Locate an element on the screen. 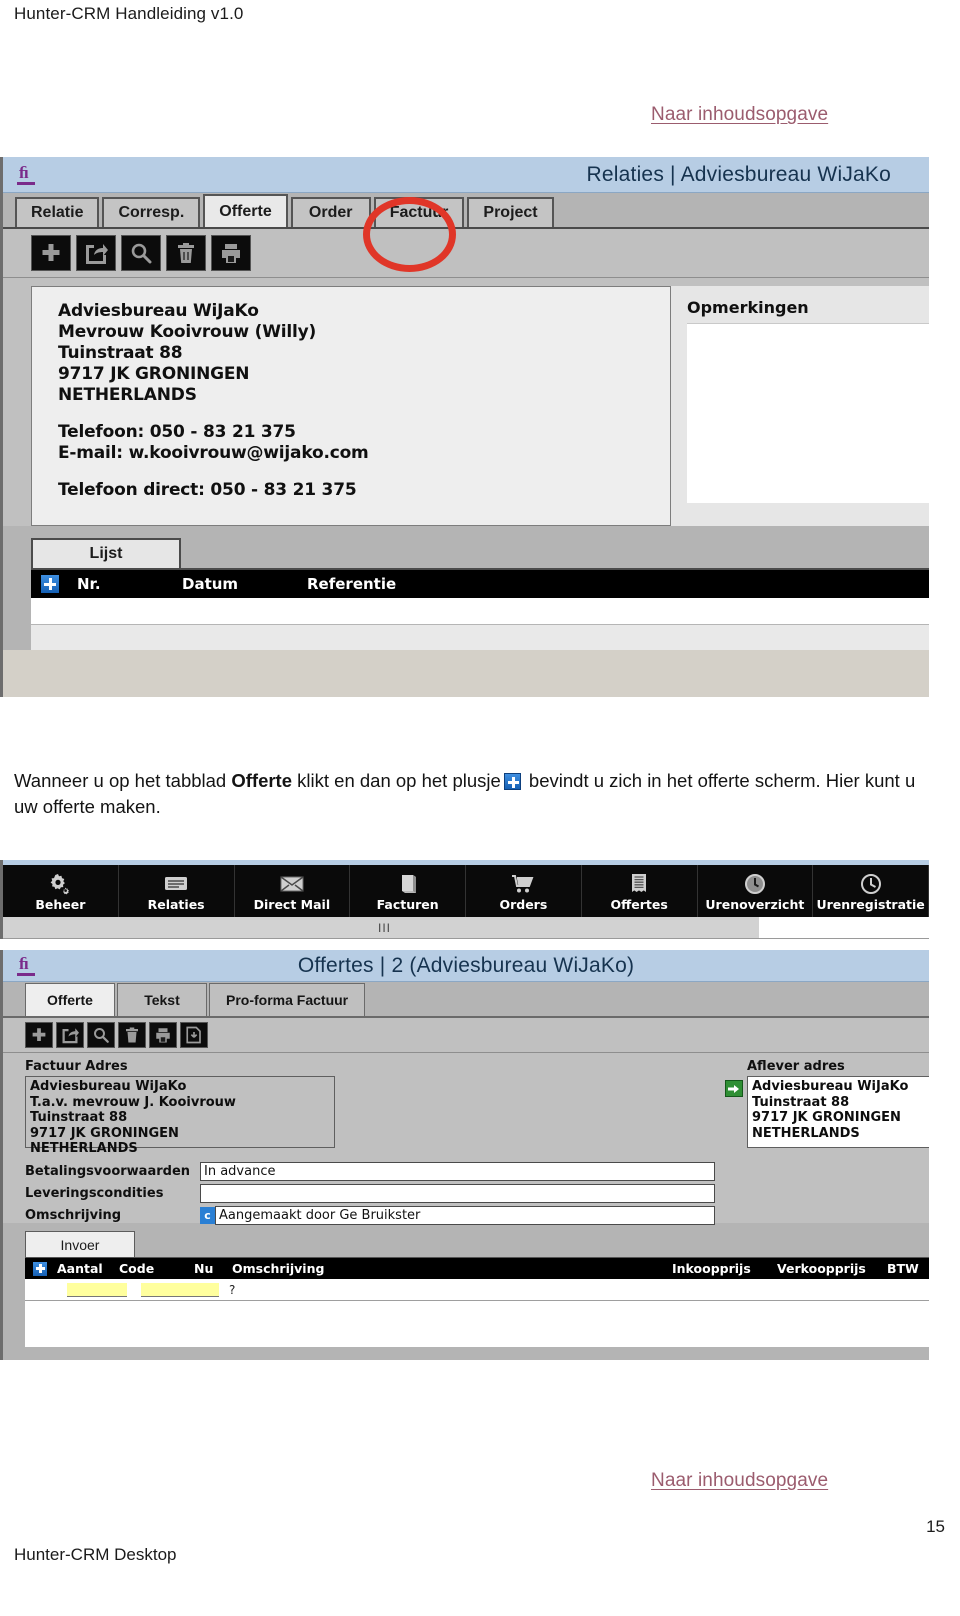 Image resolution: width=960 pixels, height=1616 pixels. field-leveringscondities: Leveringscondities is located at coordinates (370, 1193).